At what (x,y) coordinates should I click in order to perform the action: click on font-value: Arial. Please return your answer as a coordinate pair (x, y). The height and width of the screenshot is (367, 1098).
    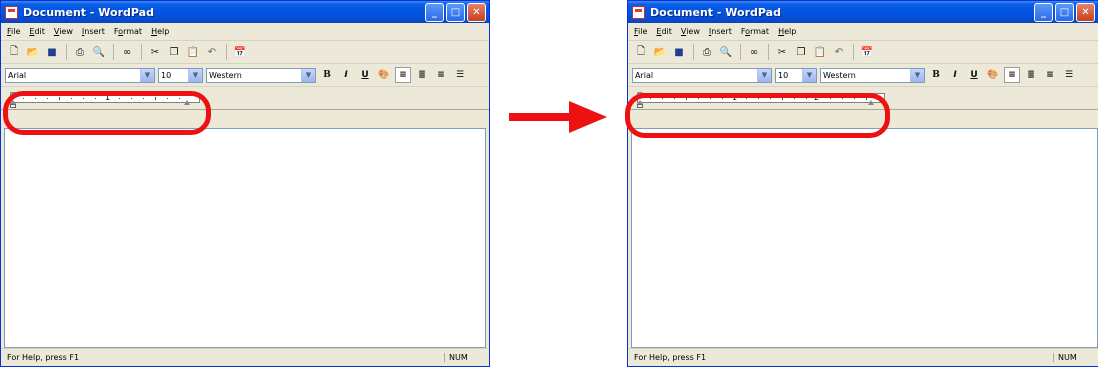
    Looking at the image, I should click on (644, 75).